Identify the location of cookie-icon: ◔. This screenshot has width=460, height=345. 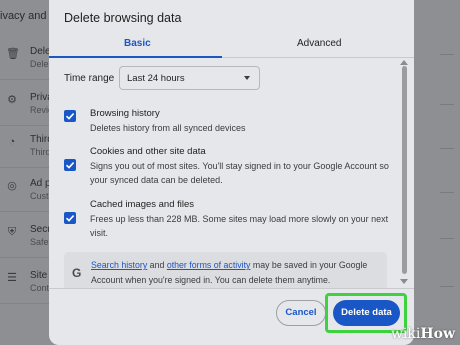
(12, 142).